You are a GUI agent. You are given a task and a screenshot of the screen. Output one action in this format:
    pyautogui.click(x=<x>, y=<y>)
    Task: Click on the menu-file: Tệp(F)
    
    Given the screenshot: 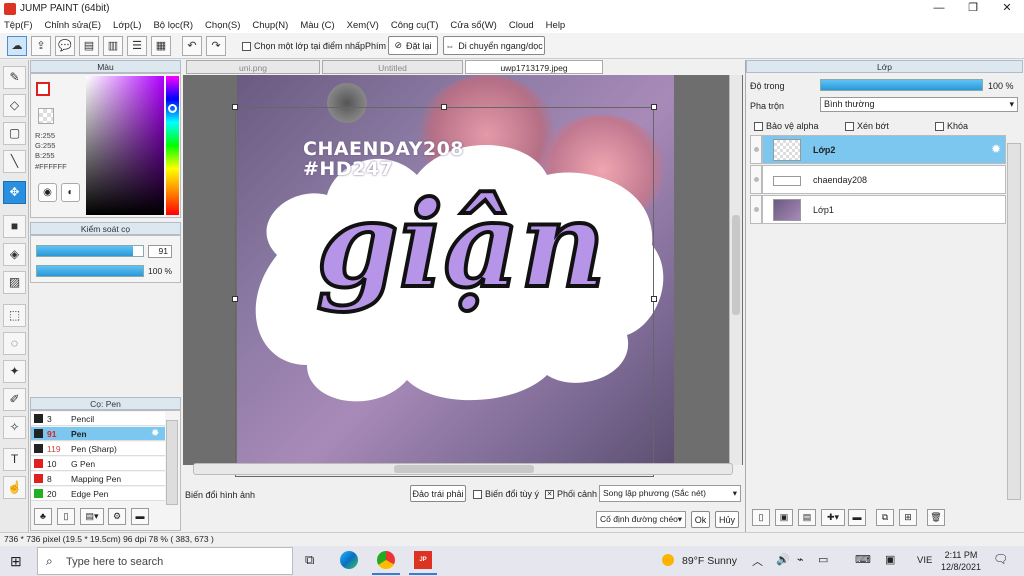 What is the action you would take?
    pyautogui.click(x=18, y=25)
    